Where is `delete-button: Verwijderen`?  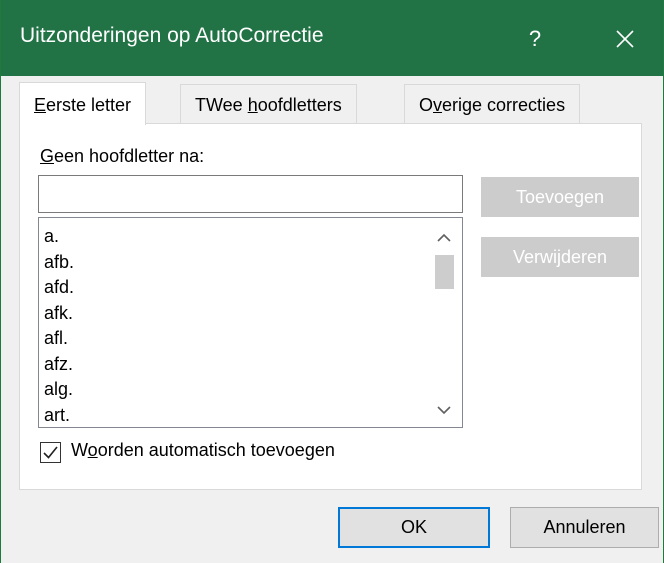 delete-button: Verwijderen is located at coordinates (560, 257).